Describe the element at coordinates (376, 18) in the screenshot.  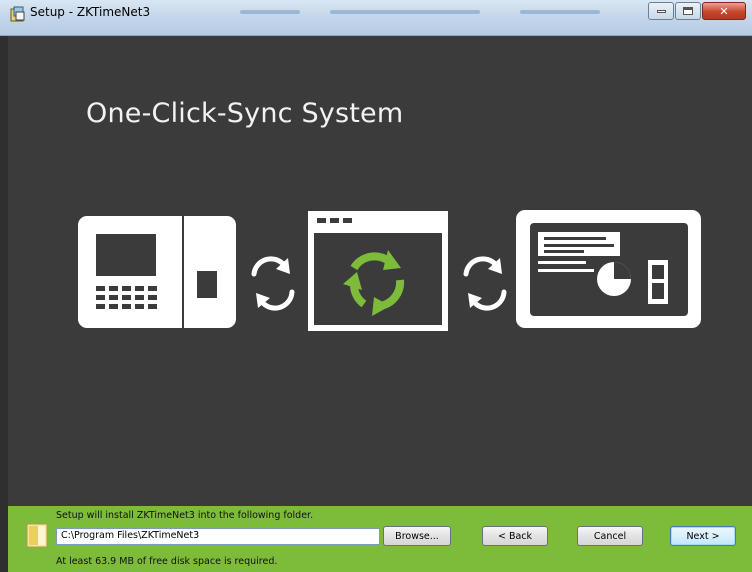
I see `title-bar: Setup - ZKTimeNet3 ✕` at that location.